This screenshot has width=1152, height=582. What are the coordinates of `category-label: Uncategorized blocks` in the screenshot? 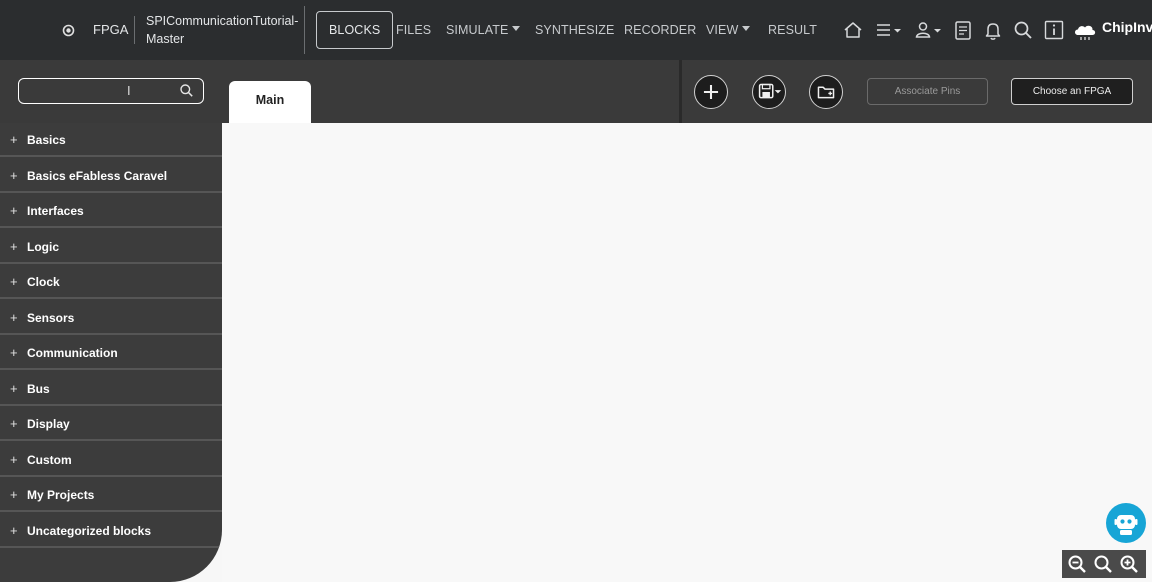 It's located at (89, 530).